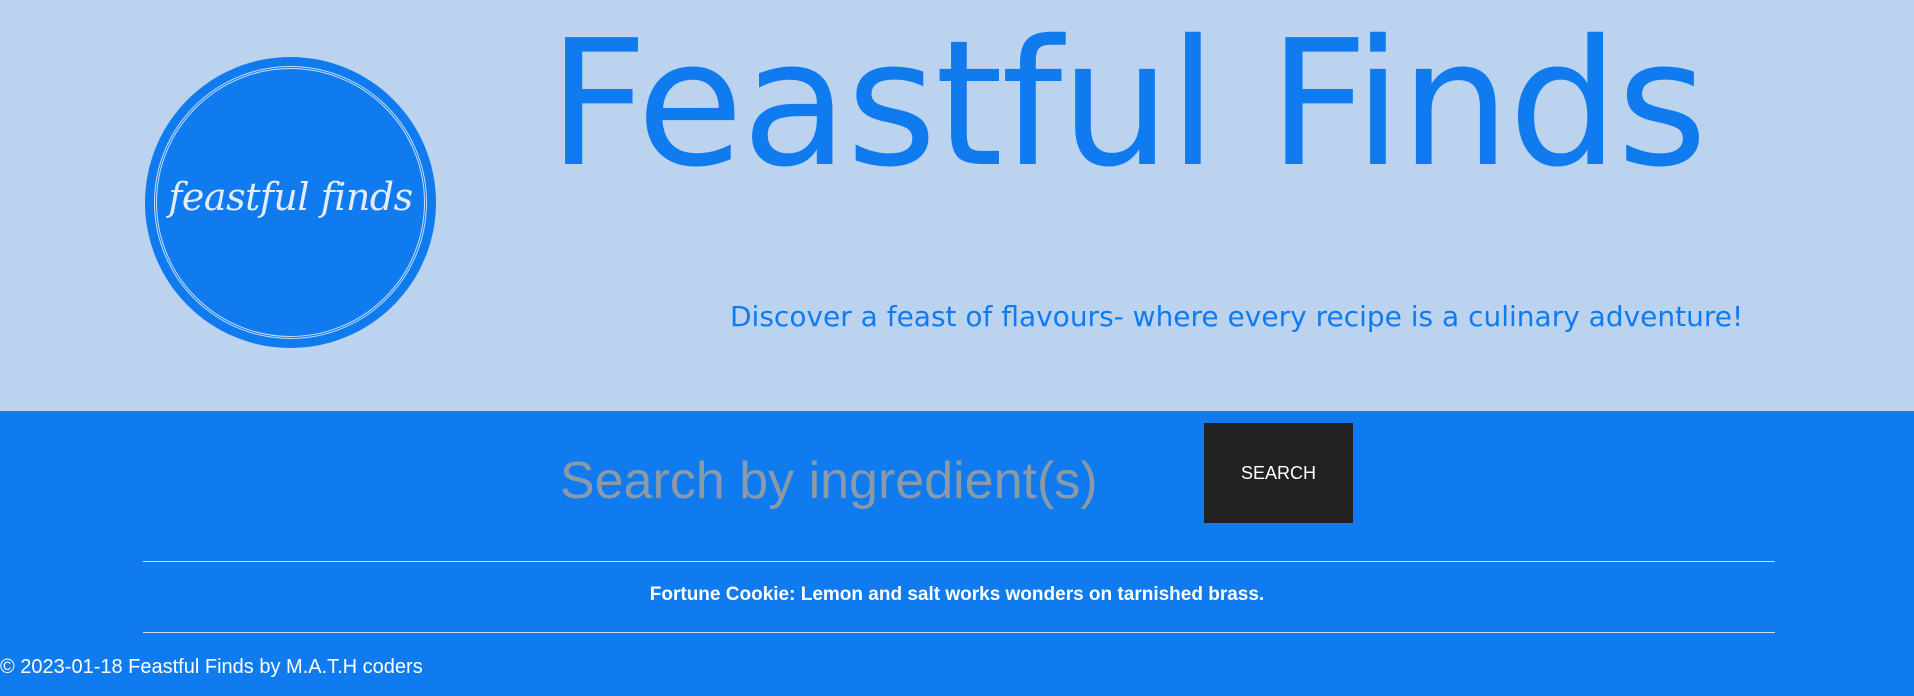 The width and height of the screenshot is (1914, 696). What do you see at coordinates (959, 632) in the screenshot?
I see `divider-bottom` at bounding box center [959, 632].